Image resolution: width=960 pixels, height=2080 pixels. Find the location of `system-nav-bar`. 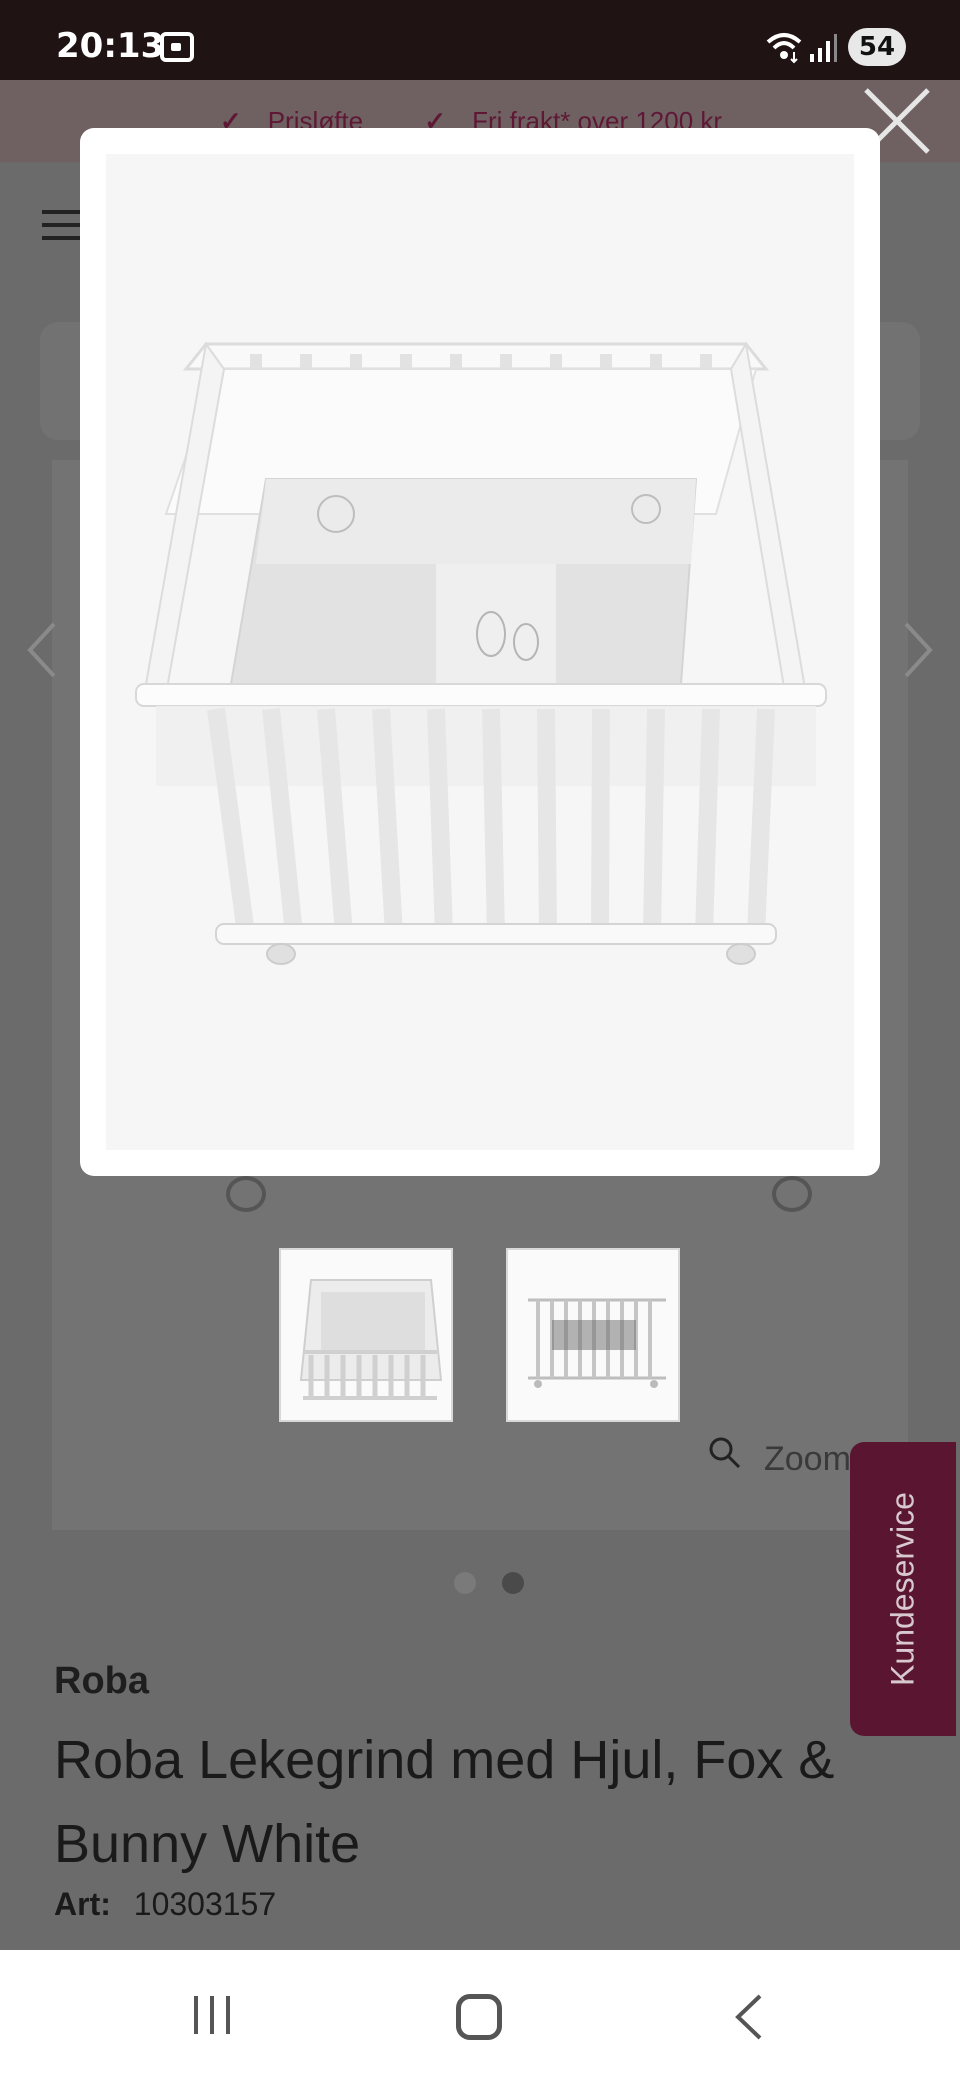

system-nav-bar is located at coordinates (480, 2015).